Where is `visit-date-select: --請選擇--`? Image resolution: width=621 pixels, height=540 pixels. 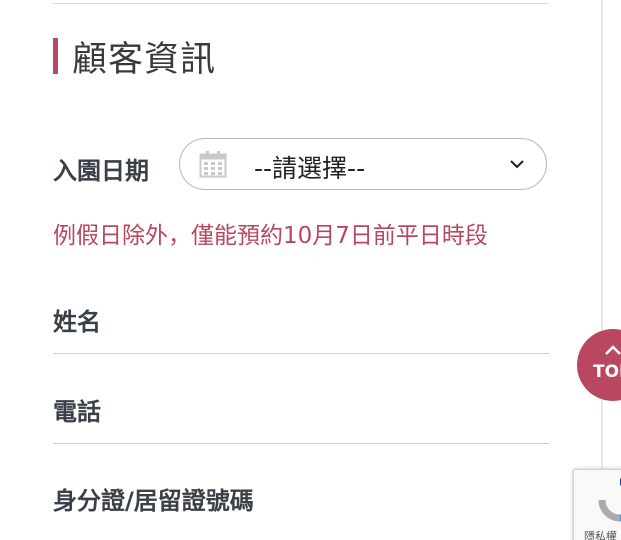 visit-date-select: --請選擇-- is located at coordinates (363, 164).